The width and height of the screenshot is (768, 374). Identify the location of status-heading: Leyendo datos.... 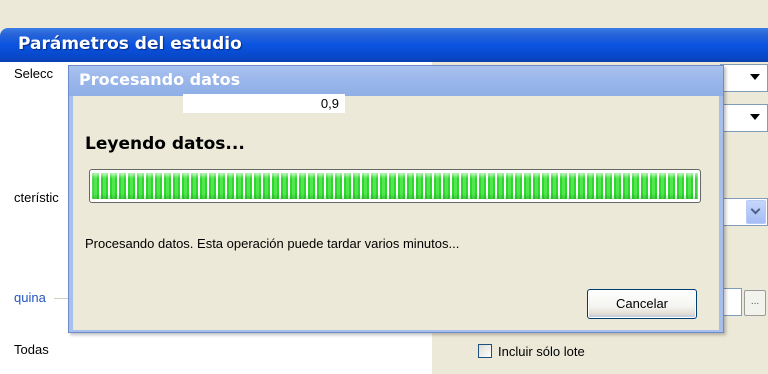
(165, 144).